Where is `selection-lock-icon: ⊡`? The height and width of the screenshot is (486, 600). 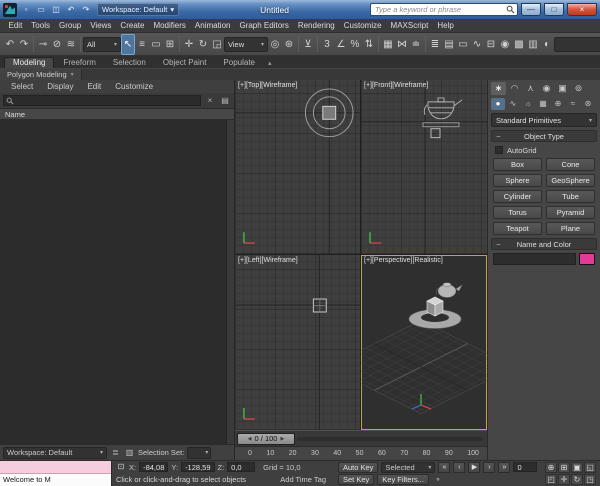 selection-lock-icon: ⊡ is located at coordinates (121, 467).